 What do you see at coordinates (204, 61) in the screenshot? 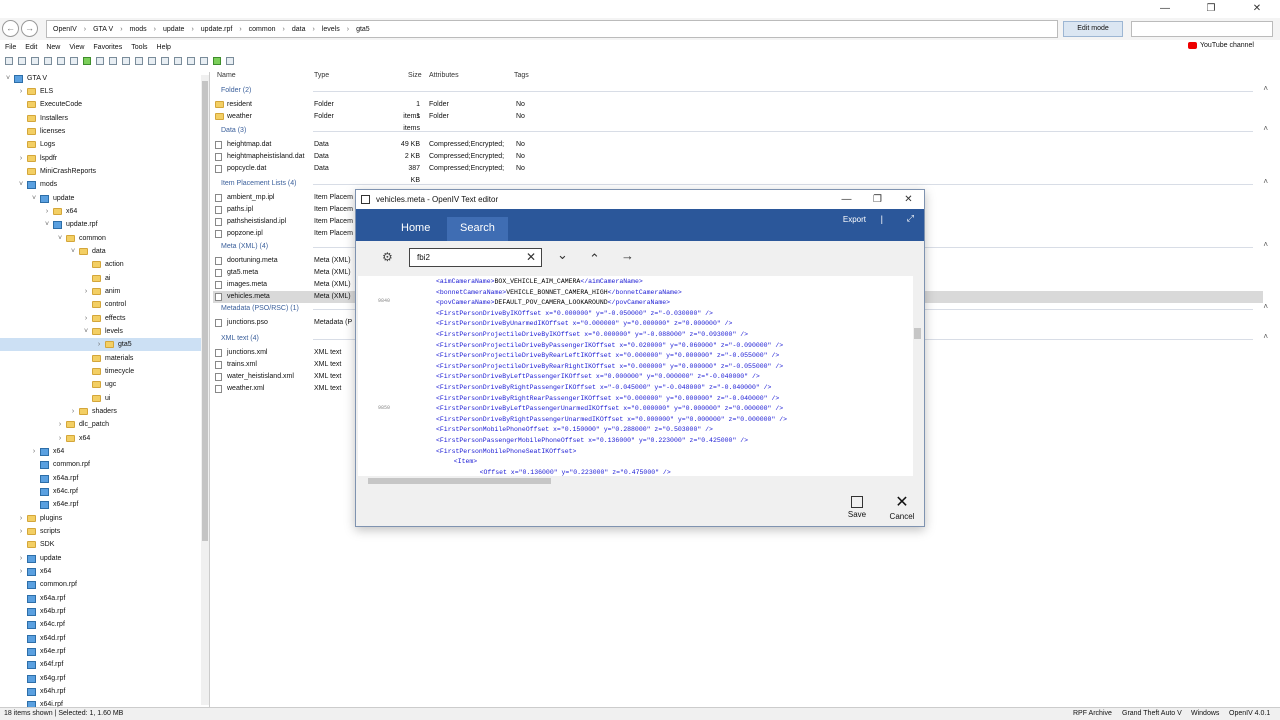
I see `replace-icon` at bounding box center [204, 61].